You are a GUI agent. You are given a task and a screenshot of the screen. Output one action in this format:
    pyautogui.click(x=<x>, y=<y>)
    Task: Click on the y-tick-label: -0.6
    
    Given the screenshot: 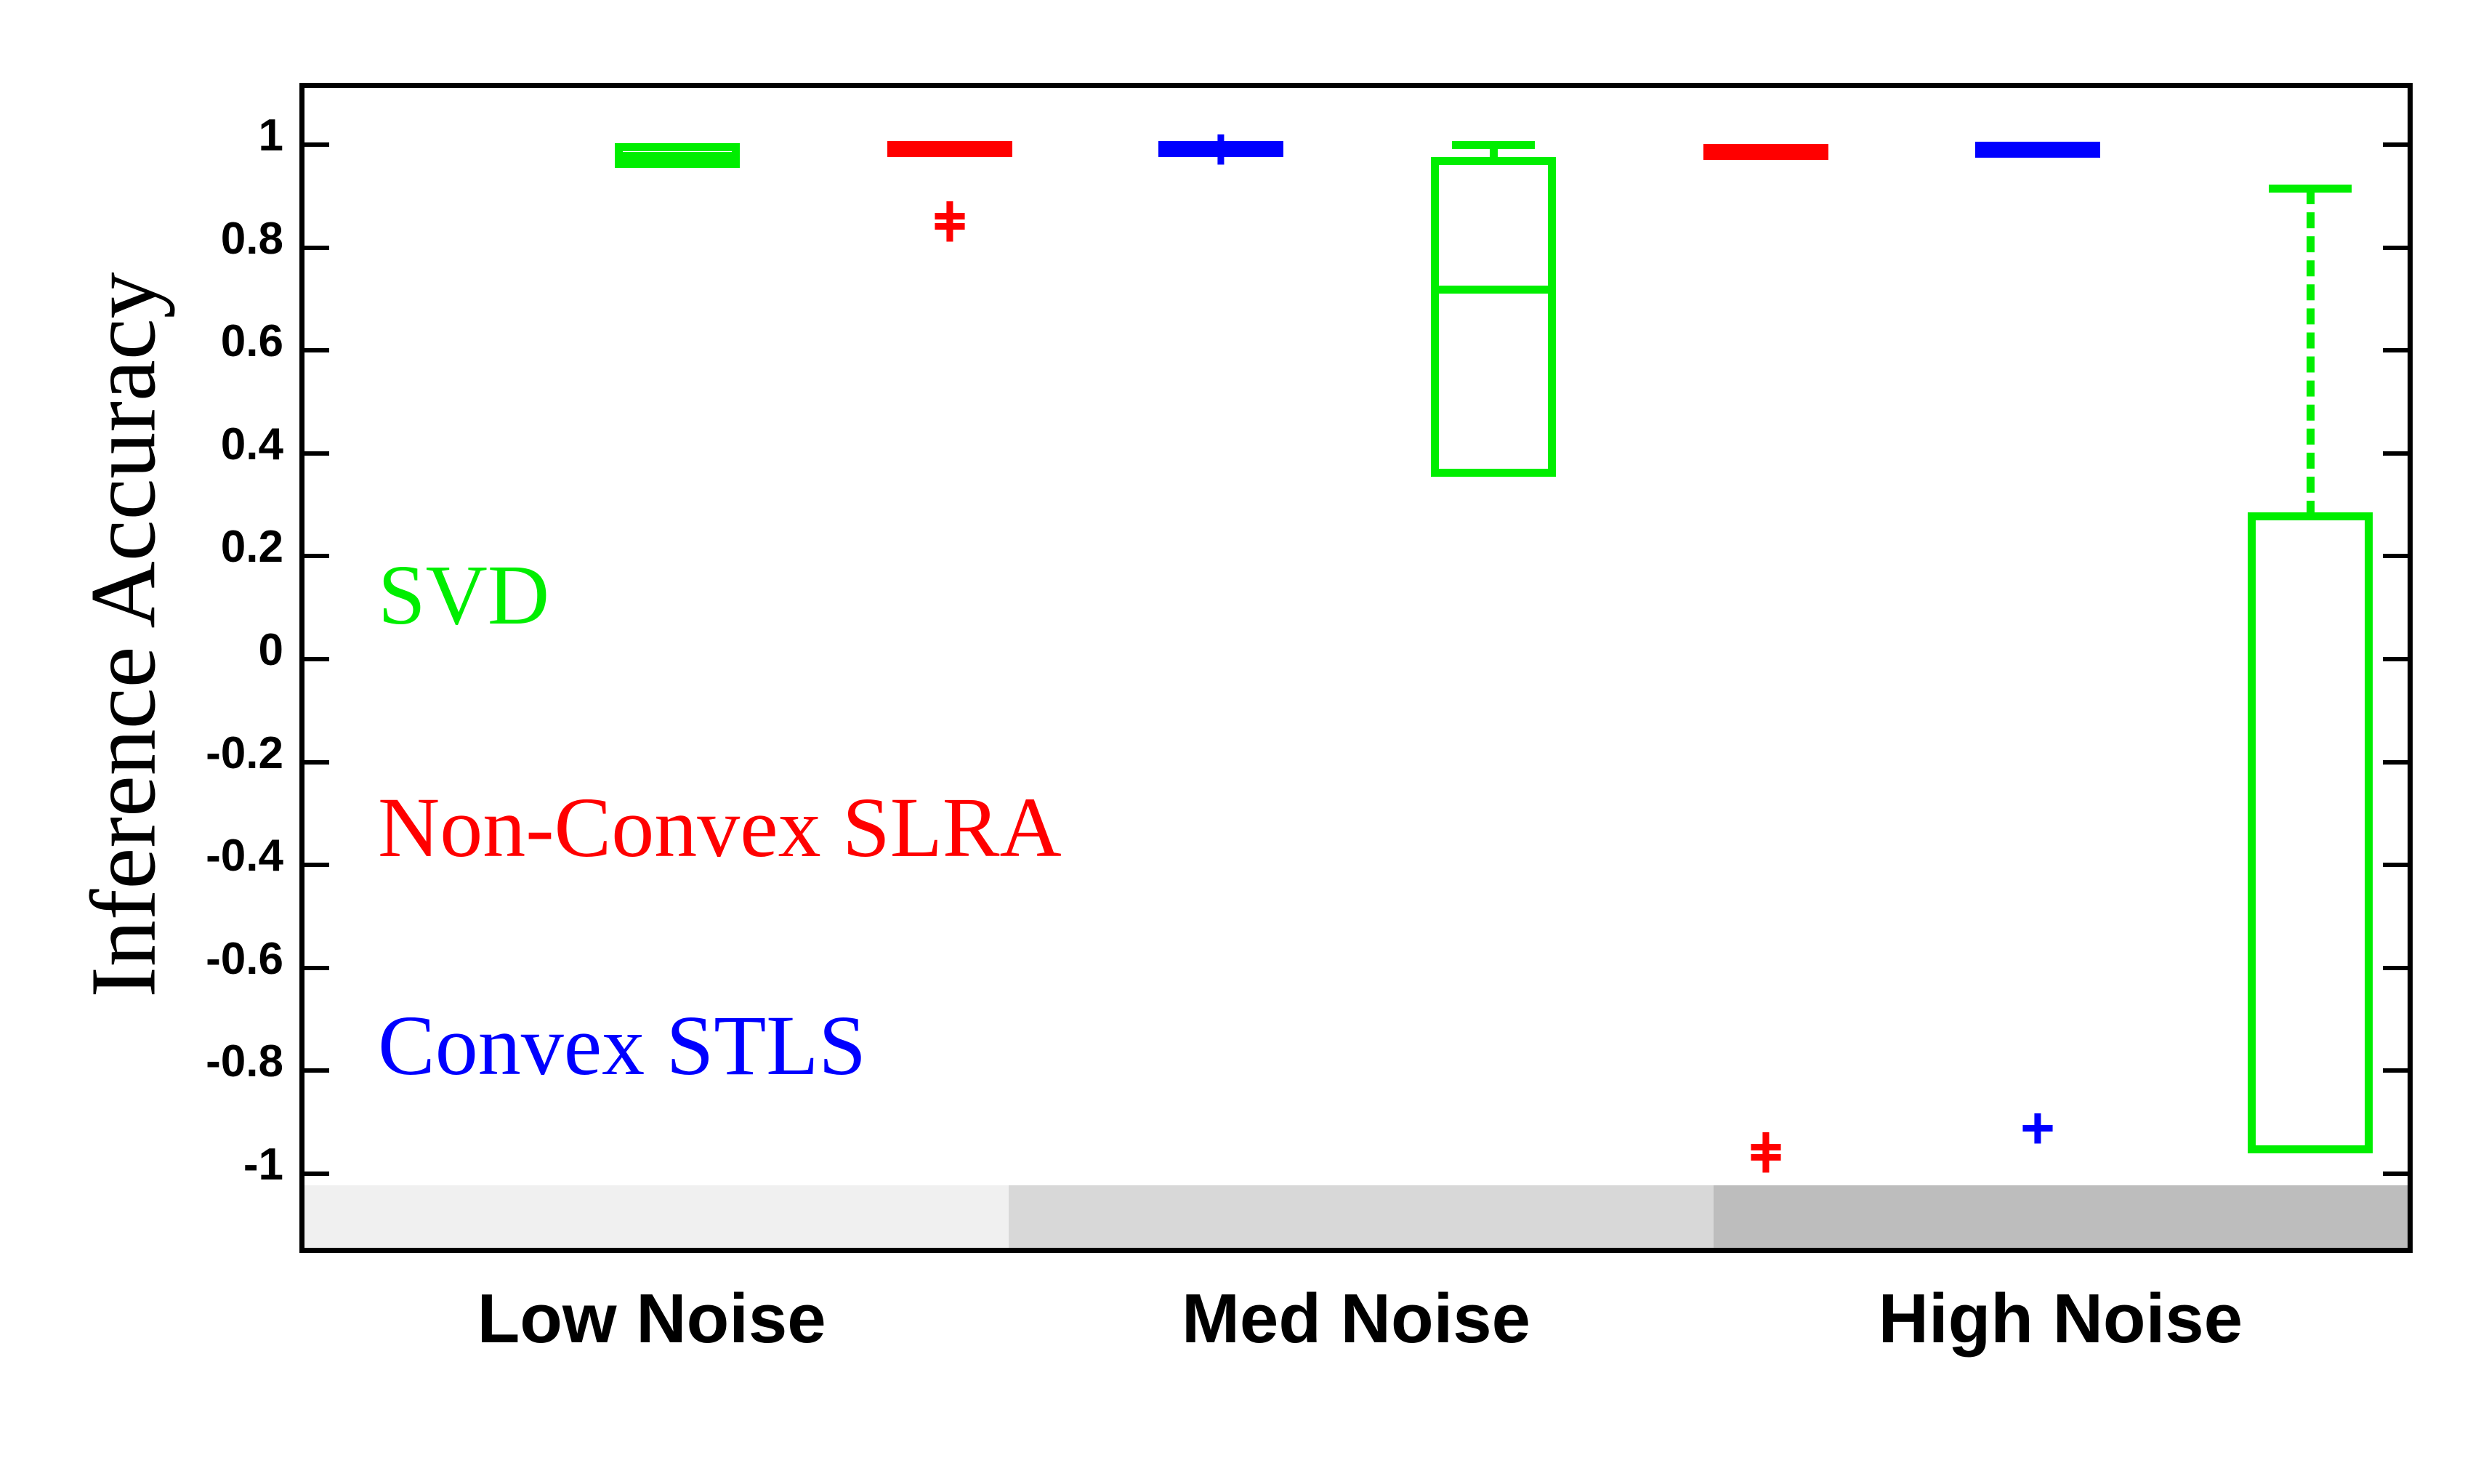 What is the action you would take?
    pyautogui.click(x=245, y=958)
    